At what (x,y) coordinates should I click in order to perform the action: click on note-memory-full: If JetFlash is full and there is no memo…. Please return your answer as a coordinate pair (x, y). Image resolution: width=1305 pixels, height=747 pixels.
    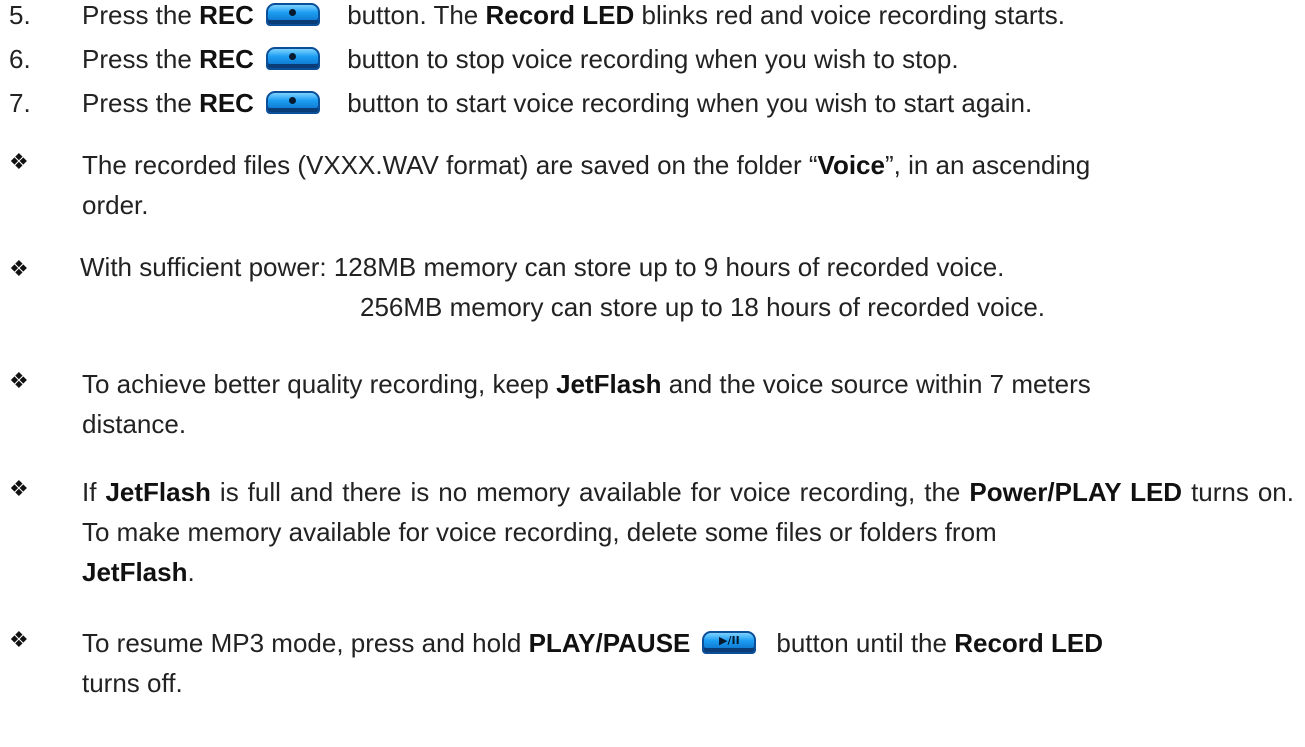
    Looking at the image, I should click on (688, 532).